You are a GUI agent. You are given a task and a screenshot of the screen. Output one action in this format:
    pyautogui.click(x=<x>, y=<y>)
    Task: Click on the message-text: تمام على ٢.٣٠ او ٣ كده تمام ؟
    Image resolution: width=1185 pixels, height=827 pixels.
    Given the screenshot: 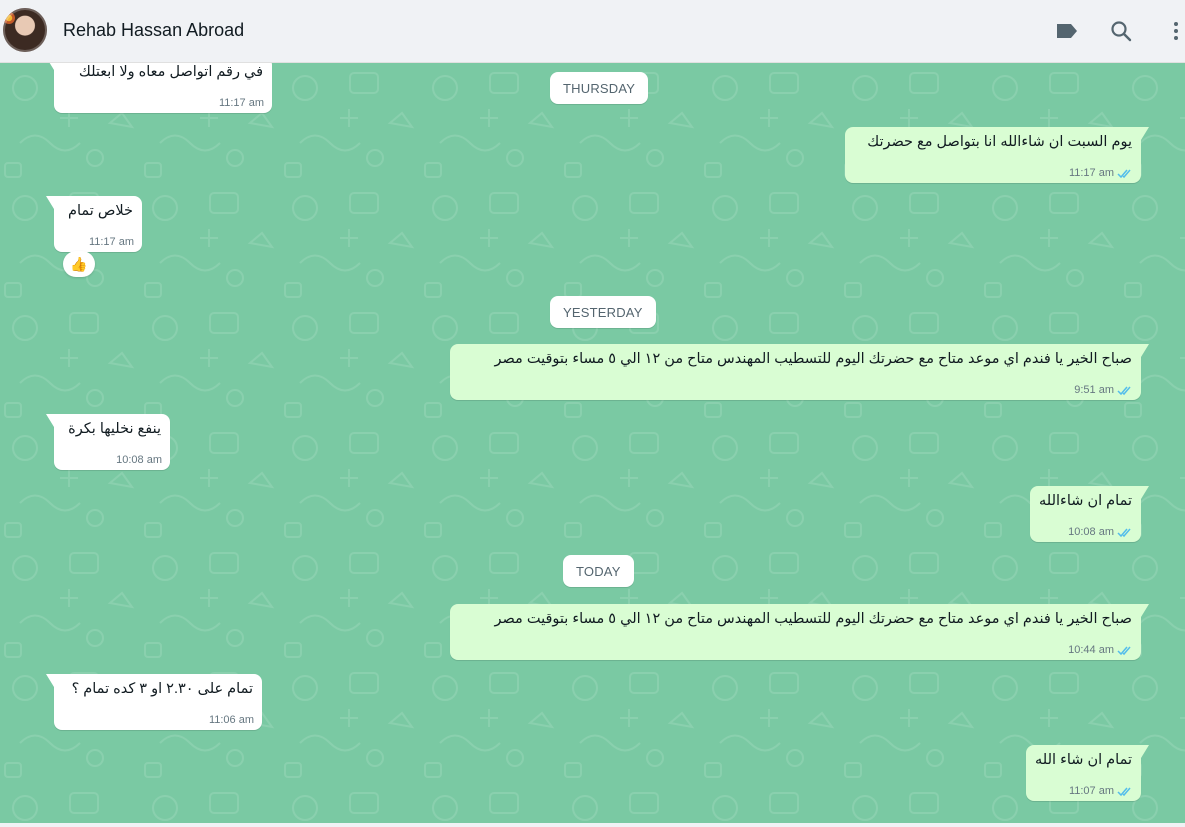 What is the action you would take?
    pyautogui.click(x=162, y=689)
    